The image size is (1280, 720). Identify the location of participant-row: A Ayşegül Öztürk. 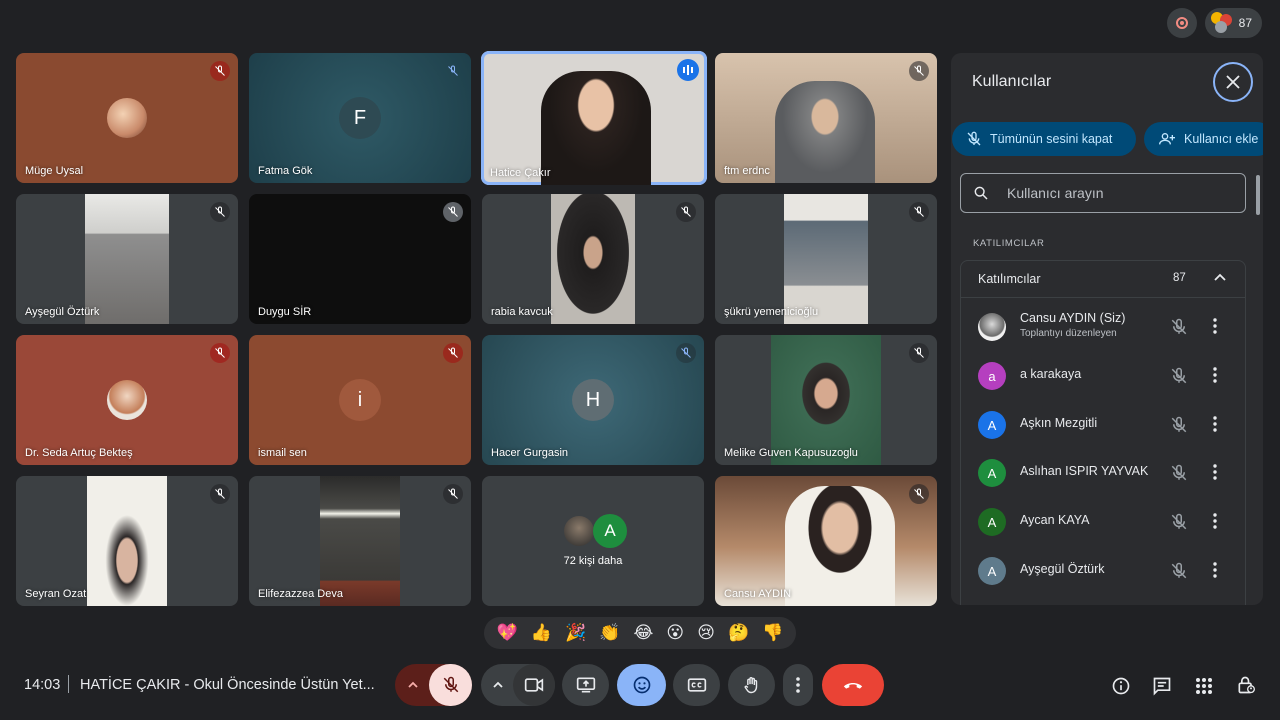
(1103, 571).